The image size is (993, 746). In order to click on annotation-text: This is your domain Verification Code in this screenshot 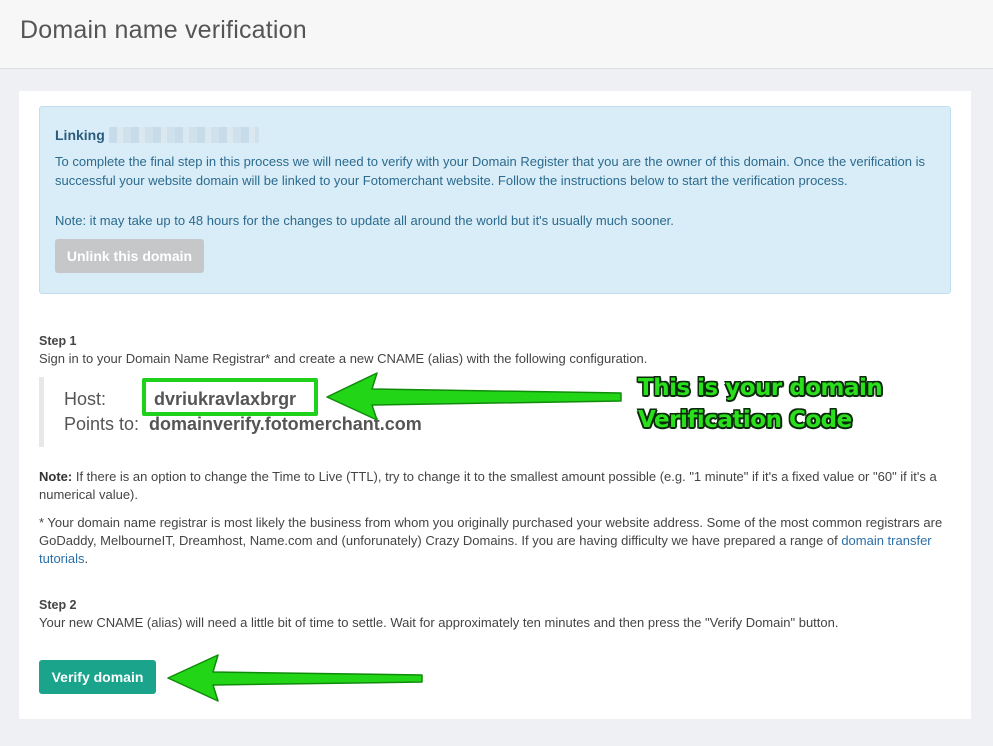, I will do `click(760, 404)`.